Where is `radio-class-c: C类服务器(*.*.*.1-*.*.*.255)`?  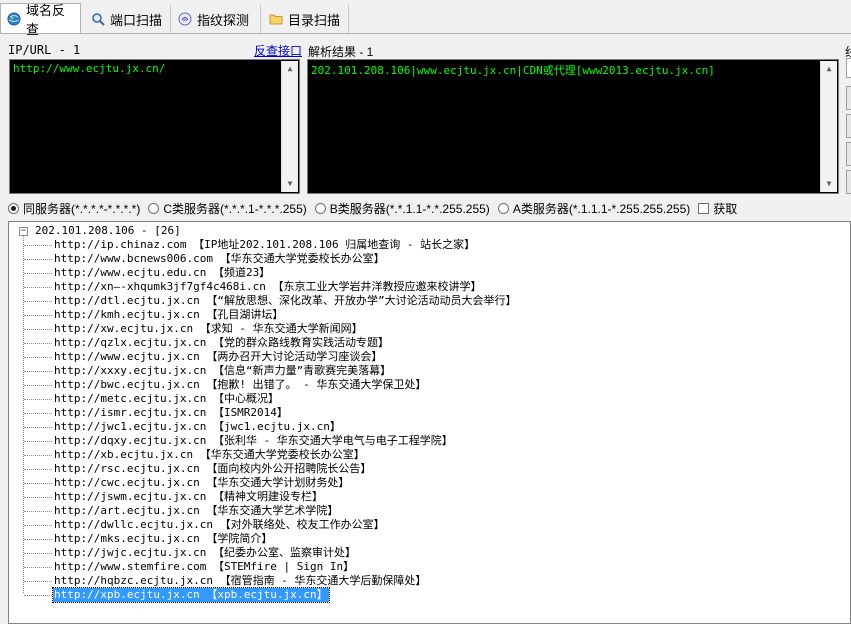
radio-class-c: C类服务器(*.*.*.1-*.*.*.255) is located at coordinates (227, 208).